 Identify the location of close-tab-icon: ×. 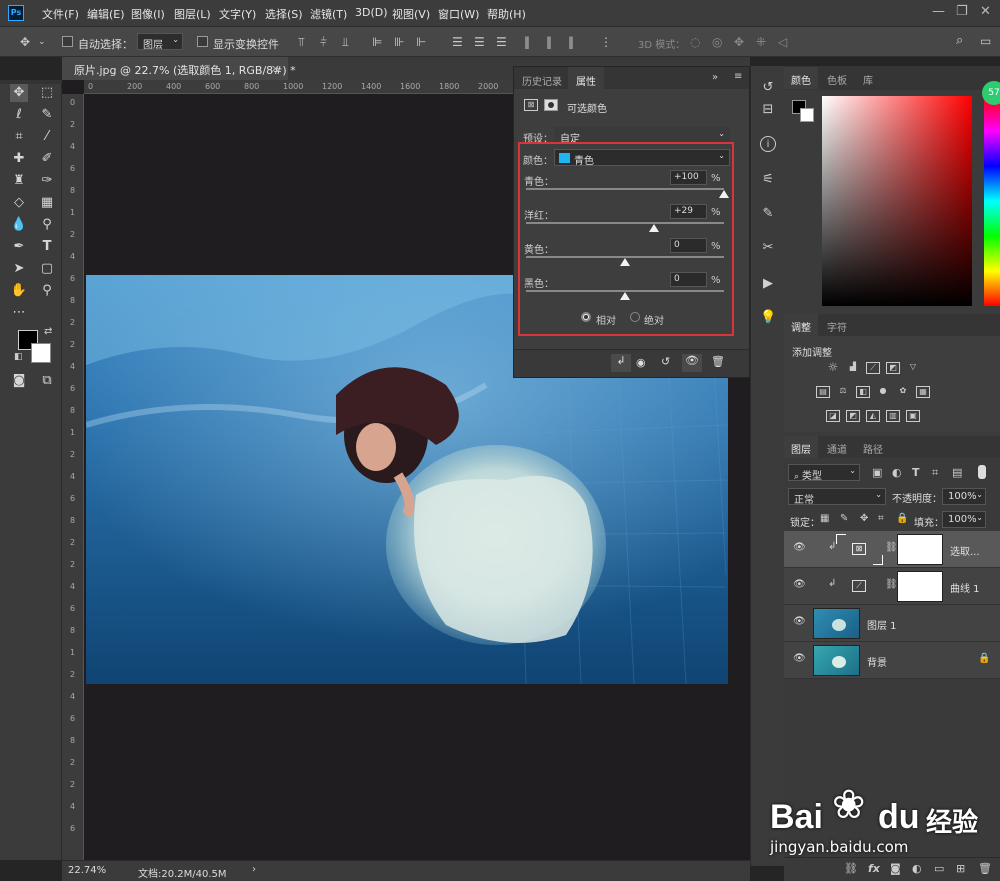
(275, 68).